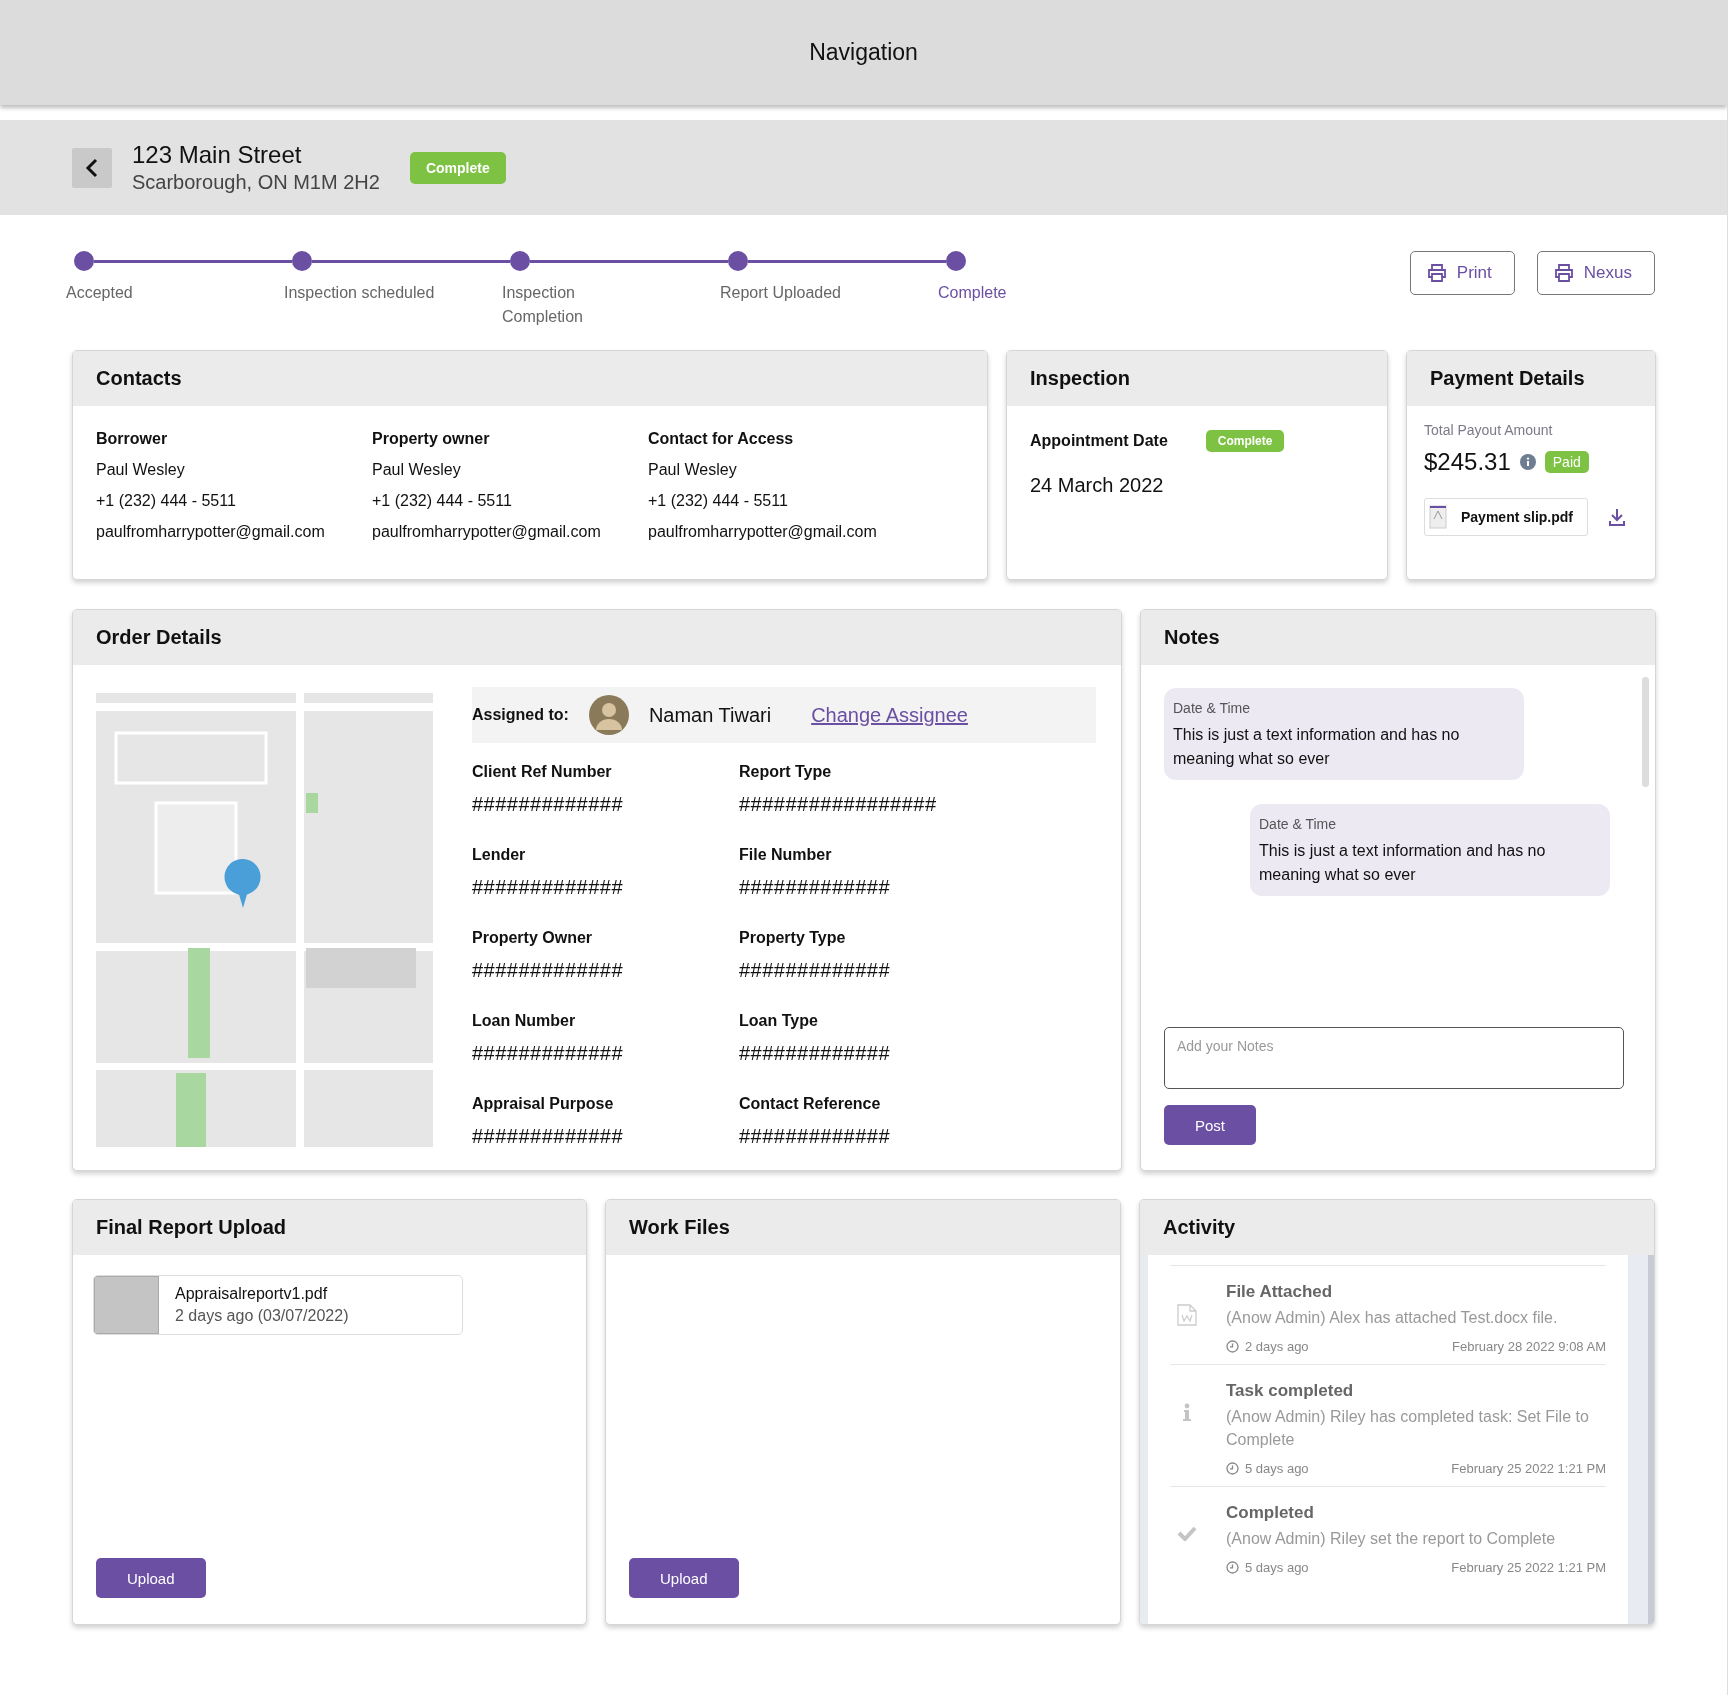  What do you see at coordinates (1438, 517) in the screenshot?
I see `pdf-file-icon` at bounding box center [1438, 517].